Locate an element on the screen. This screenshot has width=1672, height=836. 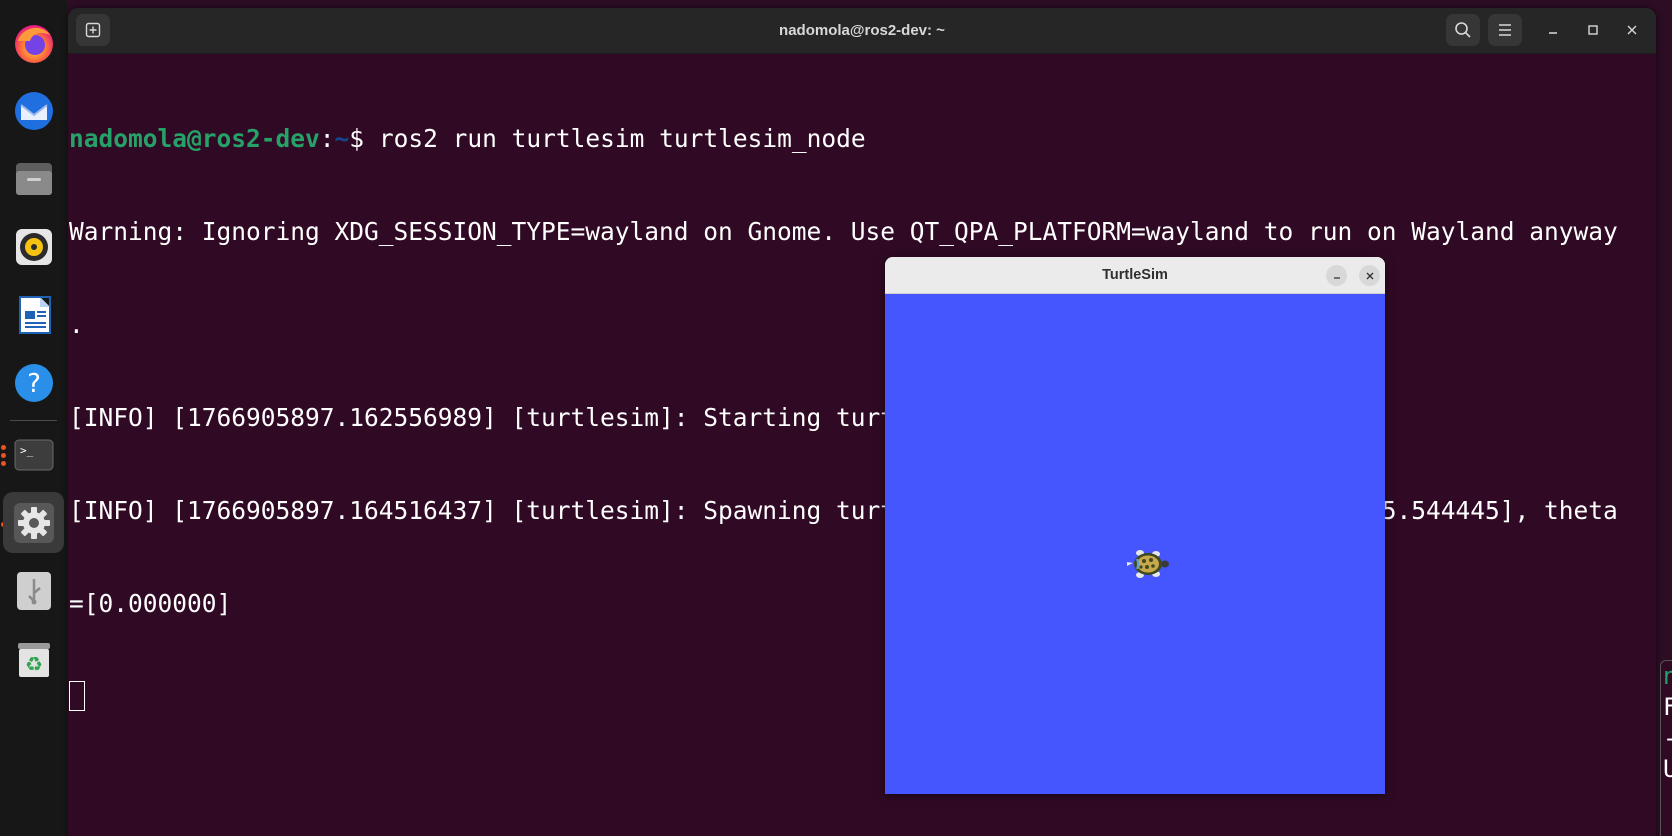
dock-item-rhythmbox is located at coordinates (33, 246).